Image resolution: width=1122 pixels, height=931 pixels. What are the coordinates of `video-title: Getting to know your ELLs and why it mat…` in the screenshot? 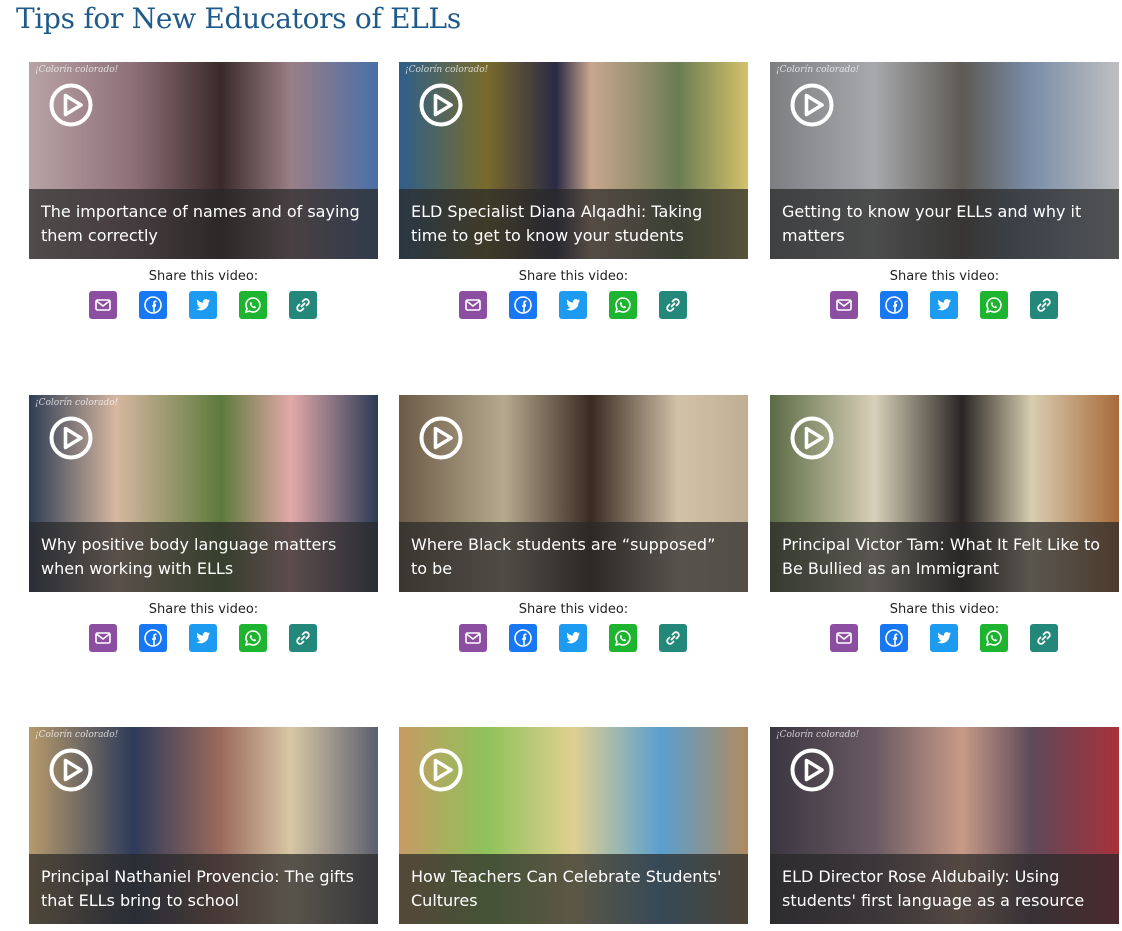 It's located at (944, 224).